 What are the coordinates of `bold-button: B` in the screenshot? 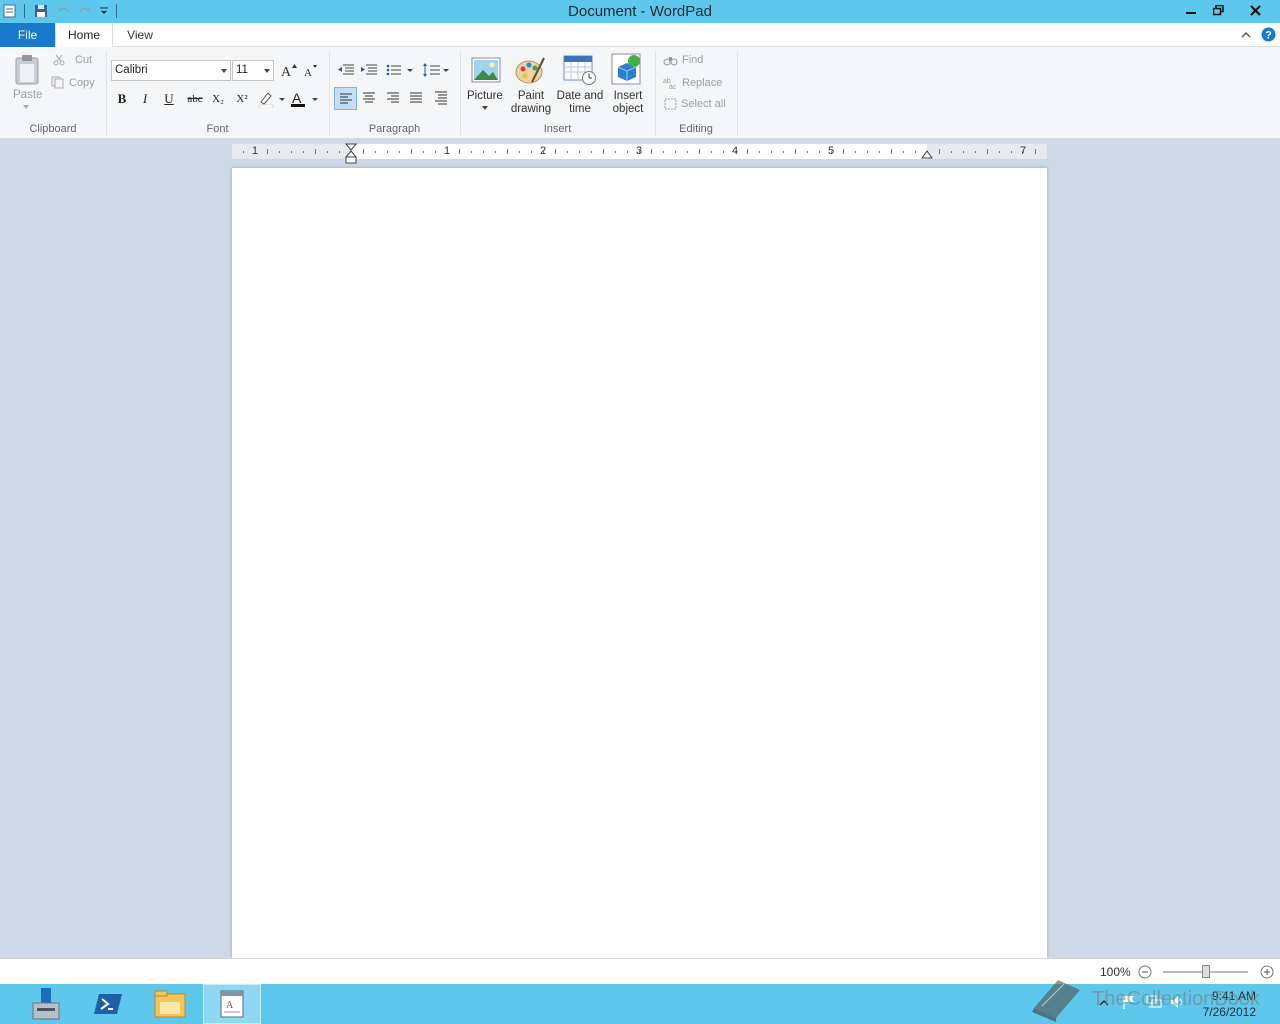 It's located at (122, 99).